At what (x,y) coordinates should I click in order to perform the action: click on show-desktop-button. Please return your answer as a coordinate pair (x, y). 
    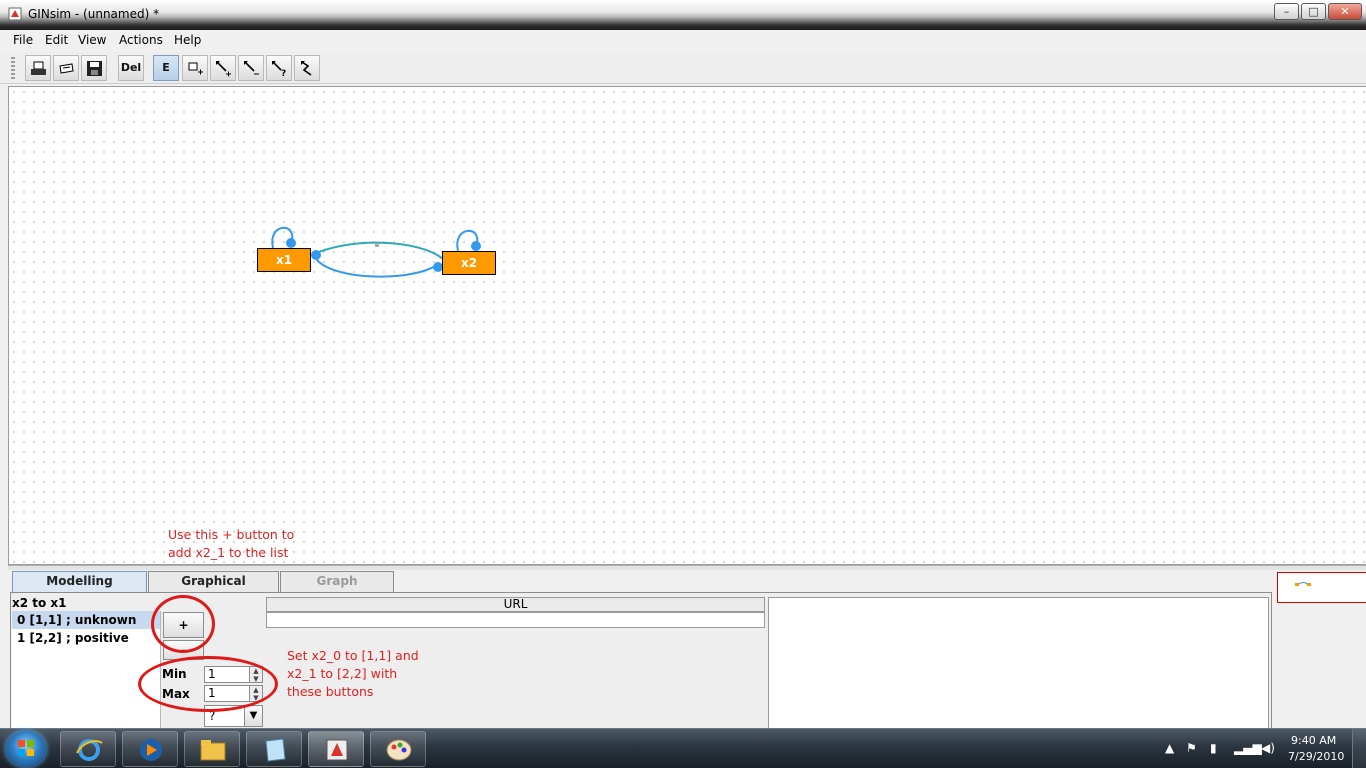
    Looking at the image, I should click on (1359, 748).